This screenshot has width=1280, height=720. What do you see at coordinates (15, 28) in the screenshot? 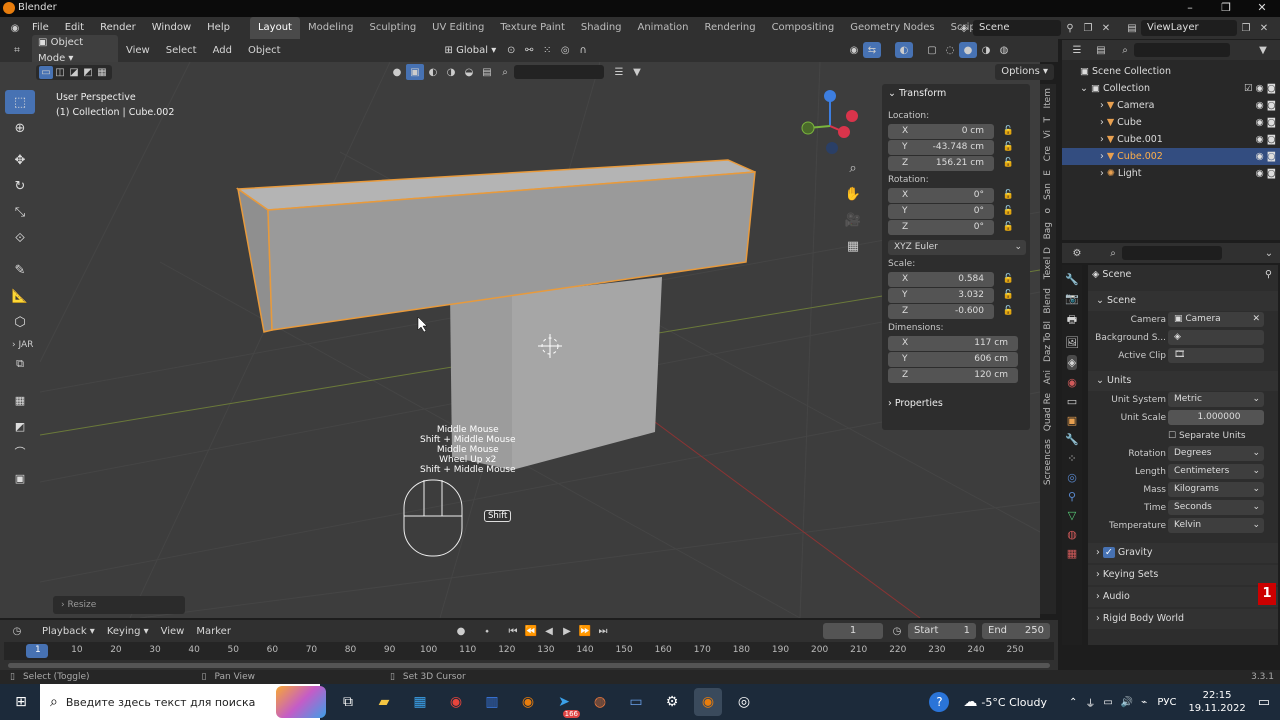
I see `blender-menu-icon: ◉` at bounding box center [15, 28].